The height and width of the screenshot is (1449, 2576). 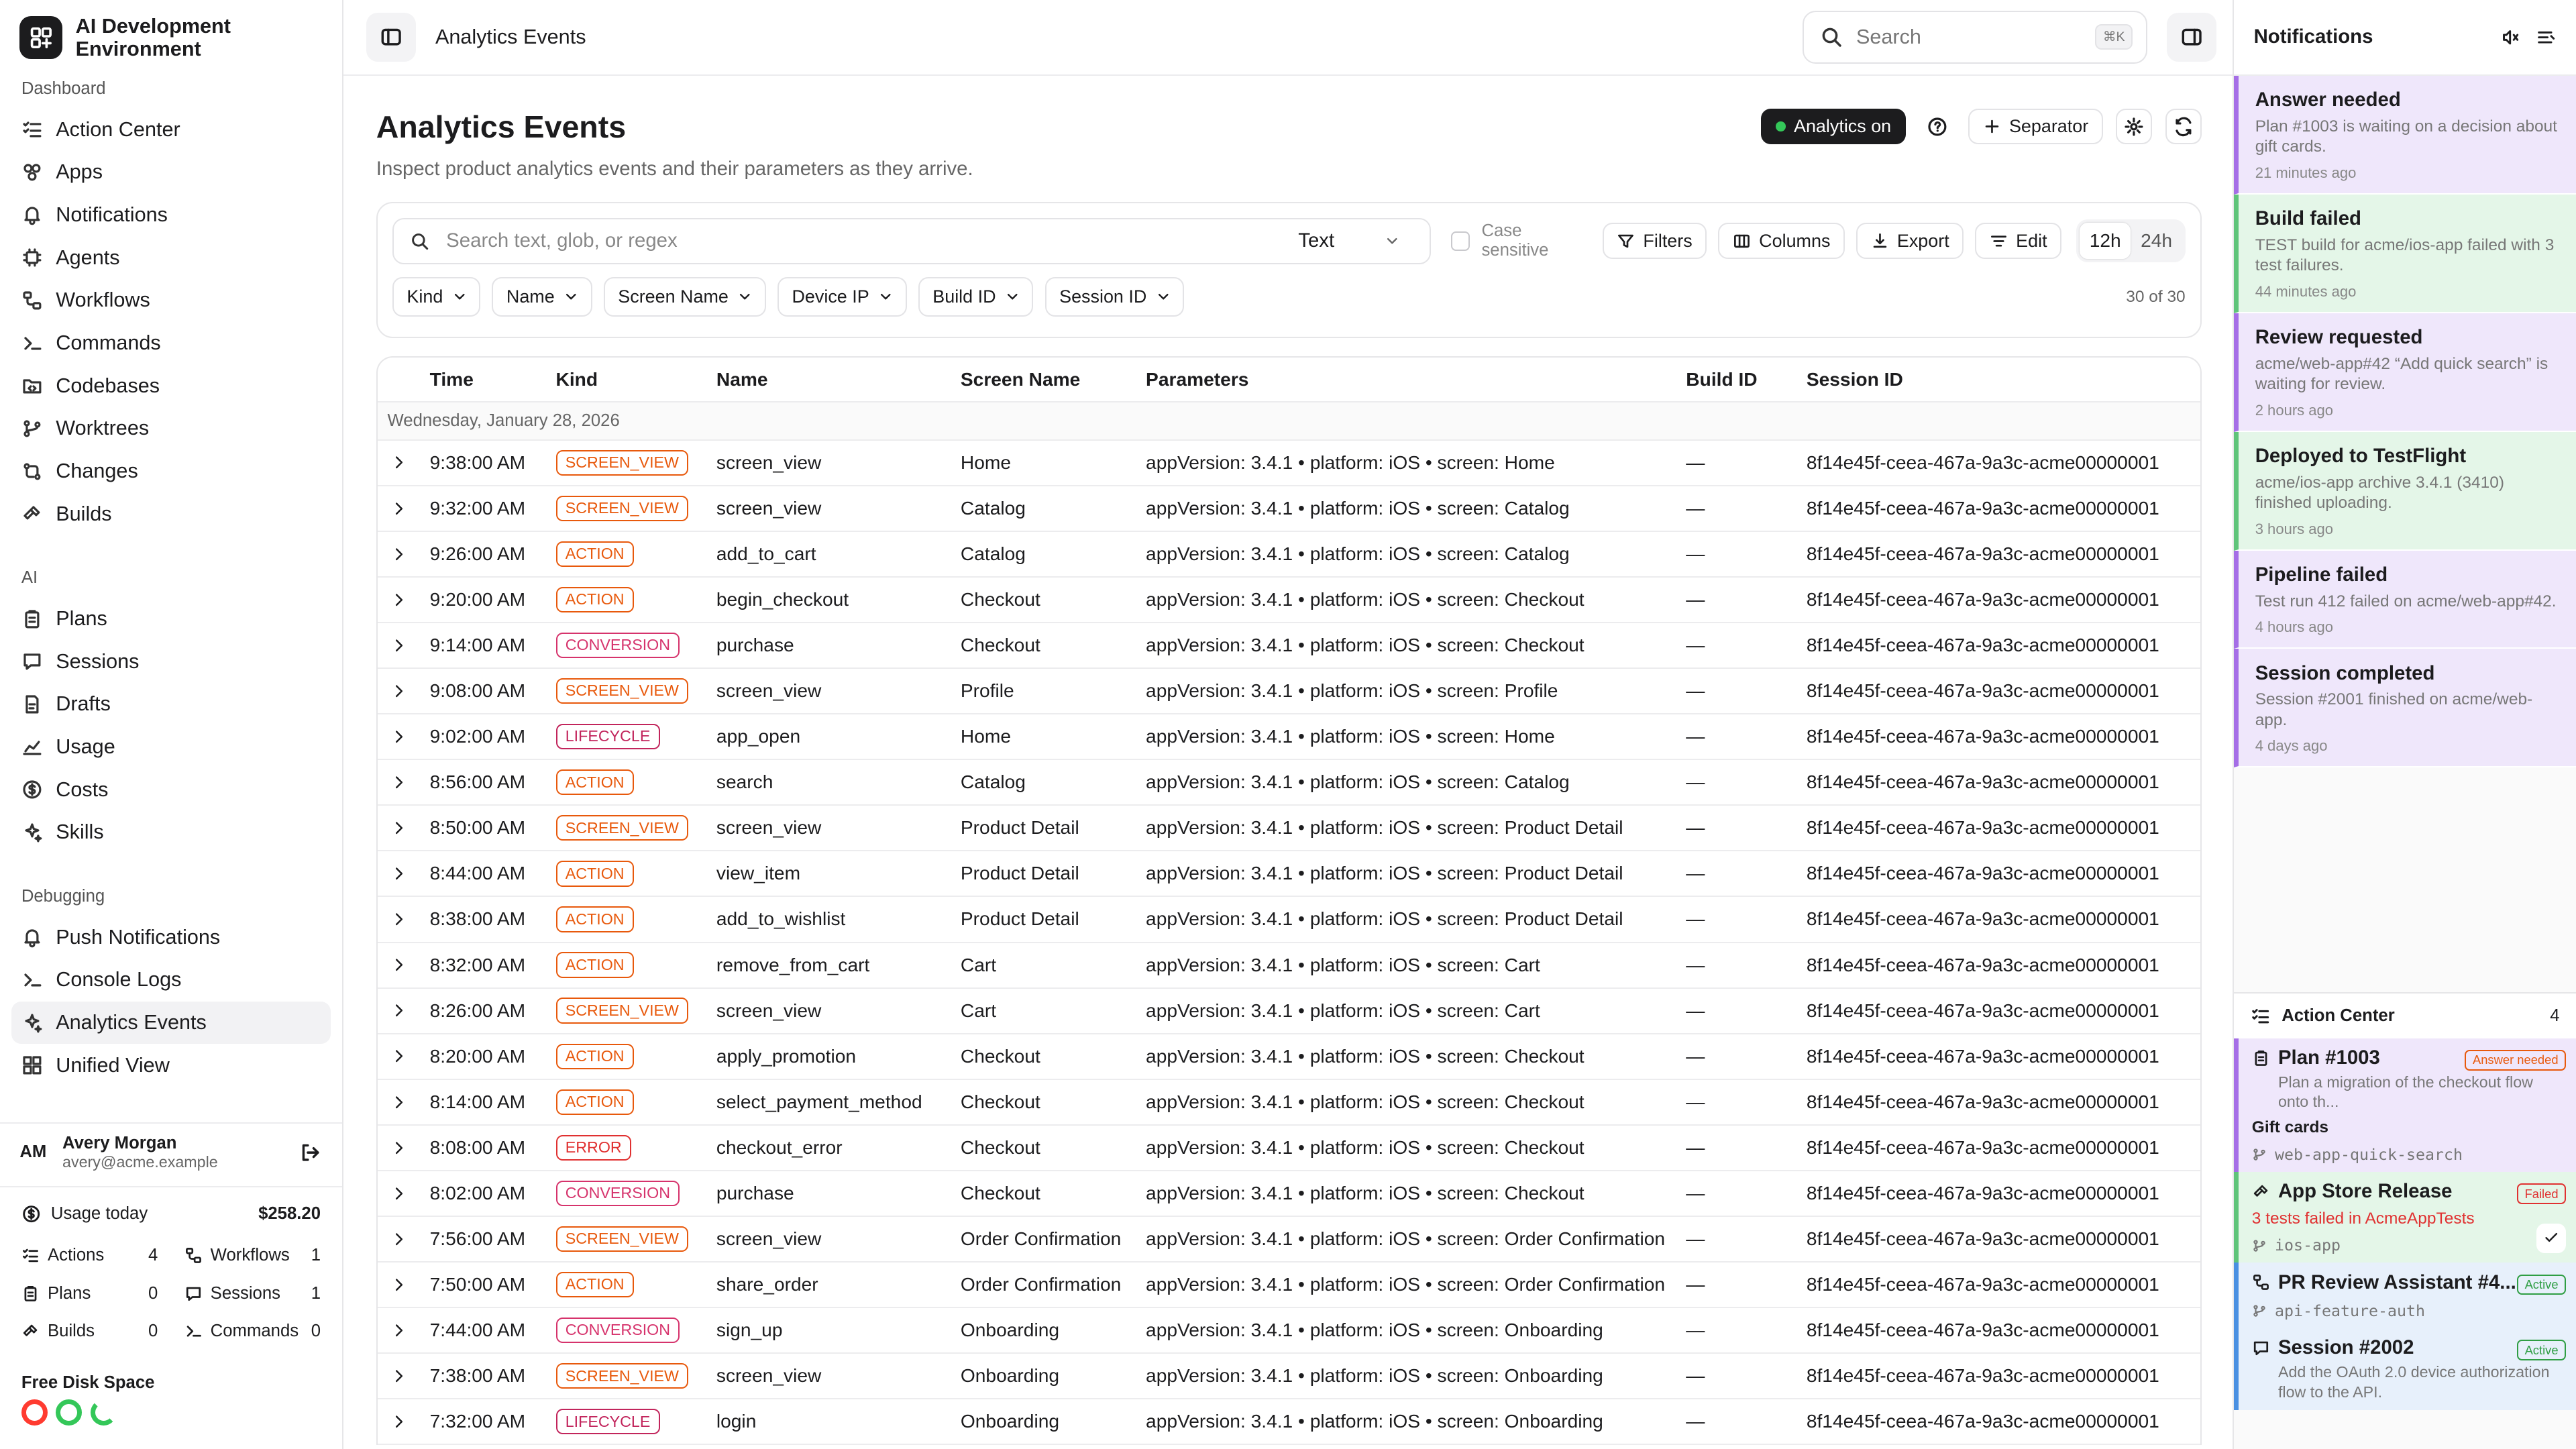 I want to click on column-header-name: Name, so click(x=838, y=380).